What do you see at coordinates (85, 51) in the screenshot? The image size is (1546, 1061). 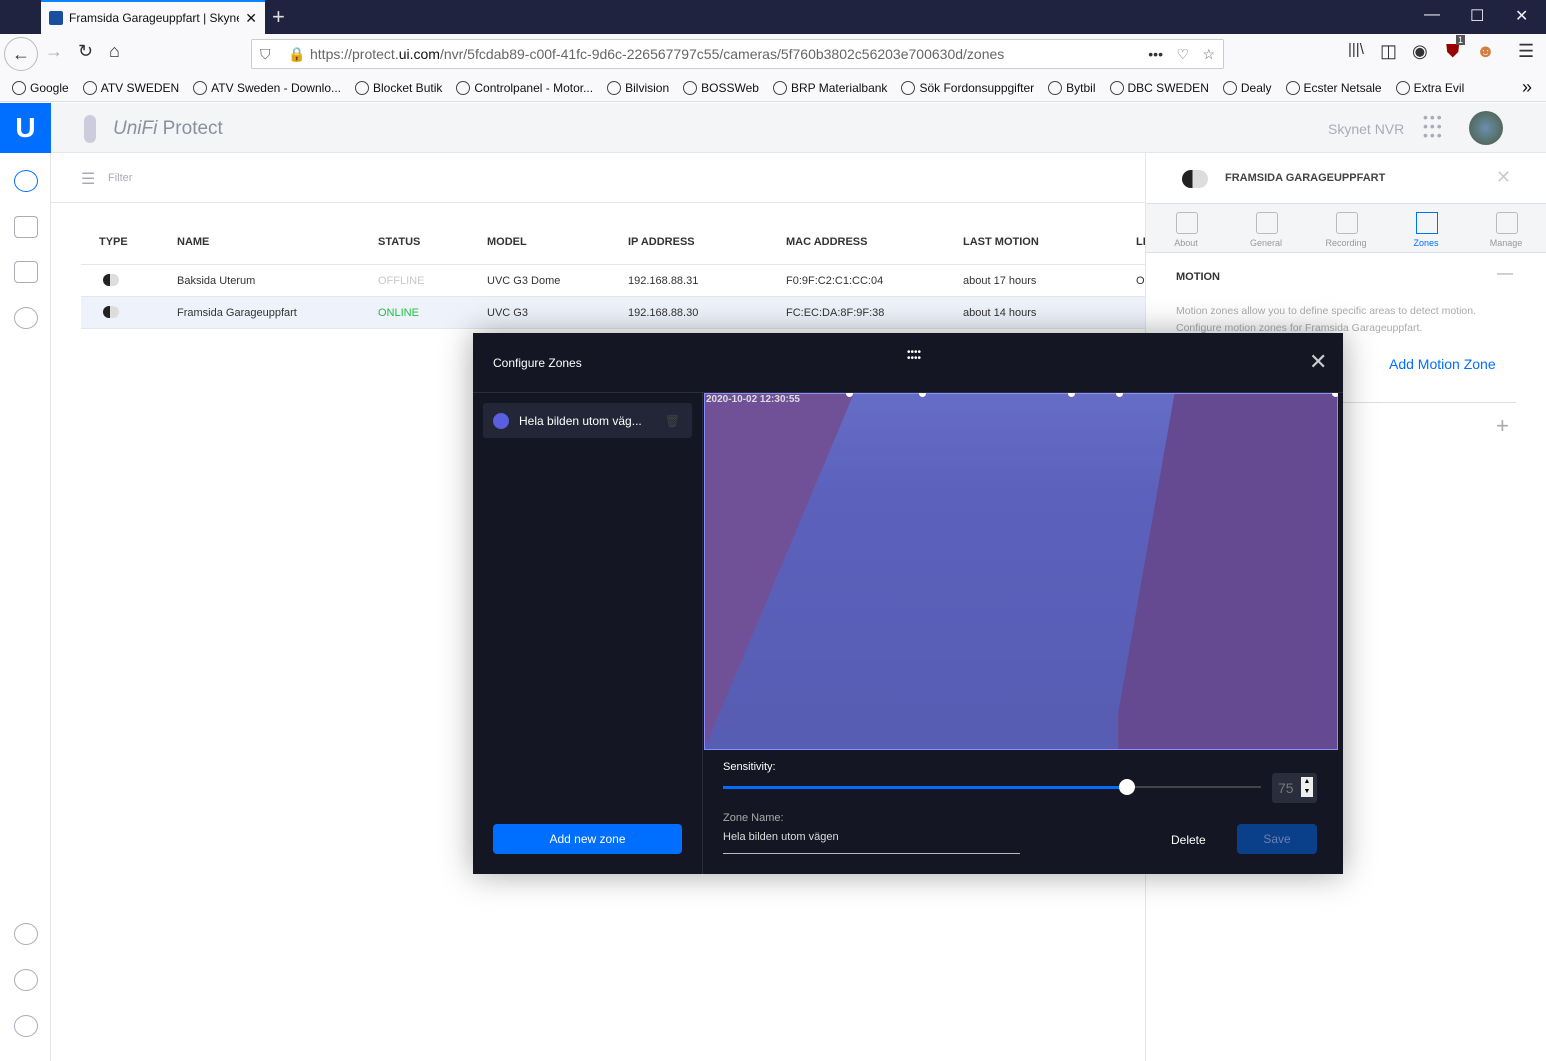 I see `reload-button: ↻` at bounding box center [85, 51].